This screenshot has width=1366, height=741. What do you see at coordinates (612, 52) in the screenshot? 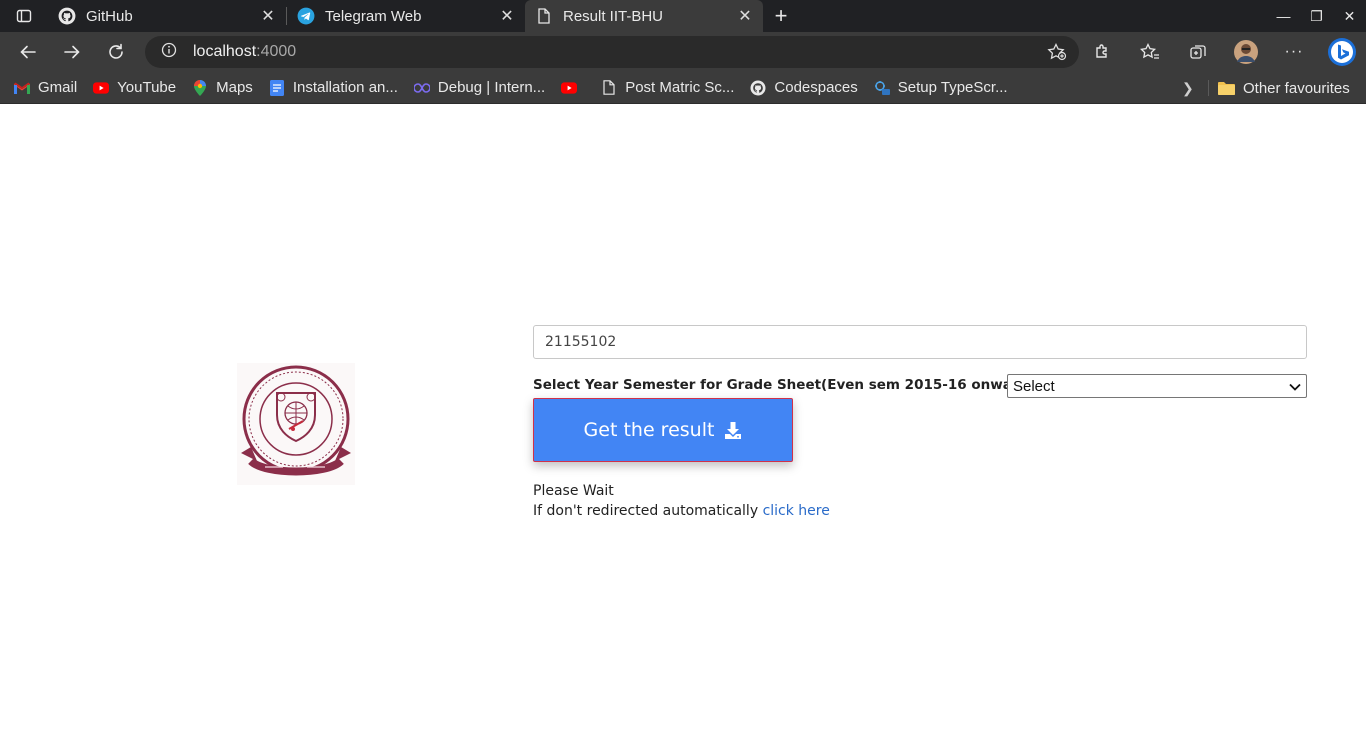
I see `address-bar: localhost:4000` at bounding box center [612, 52].